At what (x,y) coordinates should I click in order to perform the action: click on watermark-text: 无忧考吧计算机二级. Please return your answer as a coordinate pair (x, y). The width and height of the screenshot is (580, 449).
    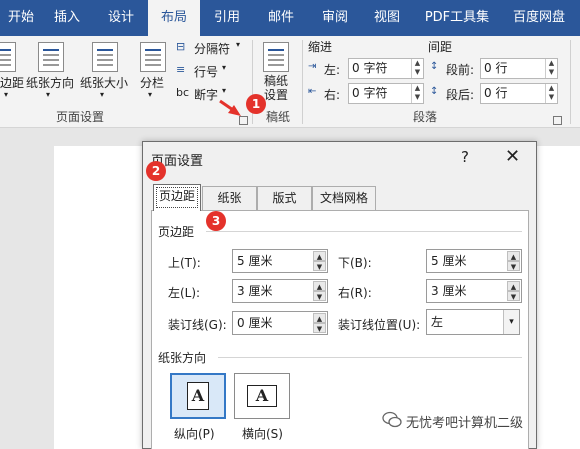
    Looking at the image, I should click on (465, 423).